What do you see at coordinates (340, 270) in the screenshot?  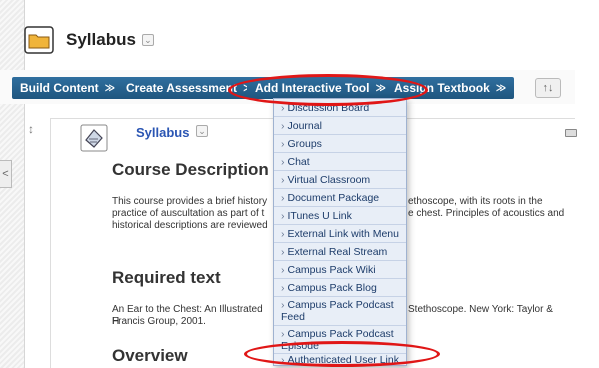 I see `menu-item-campus-pack-wiki: › Campus Pack Wiki` at bounding box center [340, 270].